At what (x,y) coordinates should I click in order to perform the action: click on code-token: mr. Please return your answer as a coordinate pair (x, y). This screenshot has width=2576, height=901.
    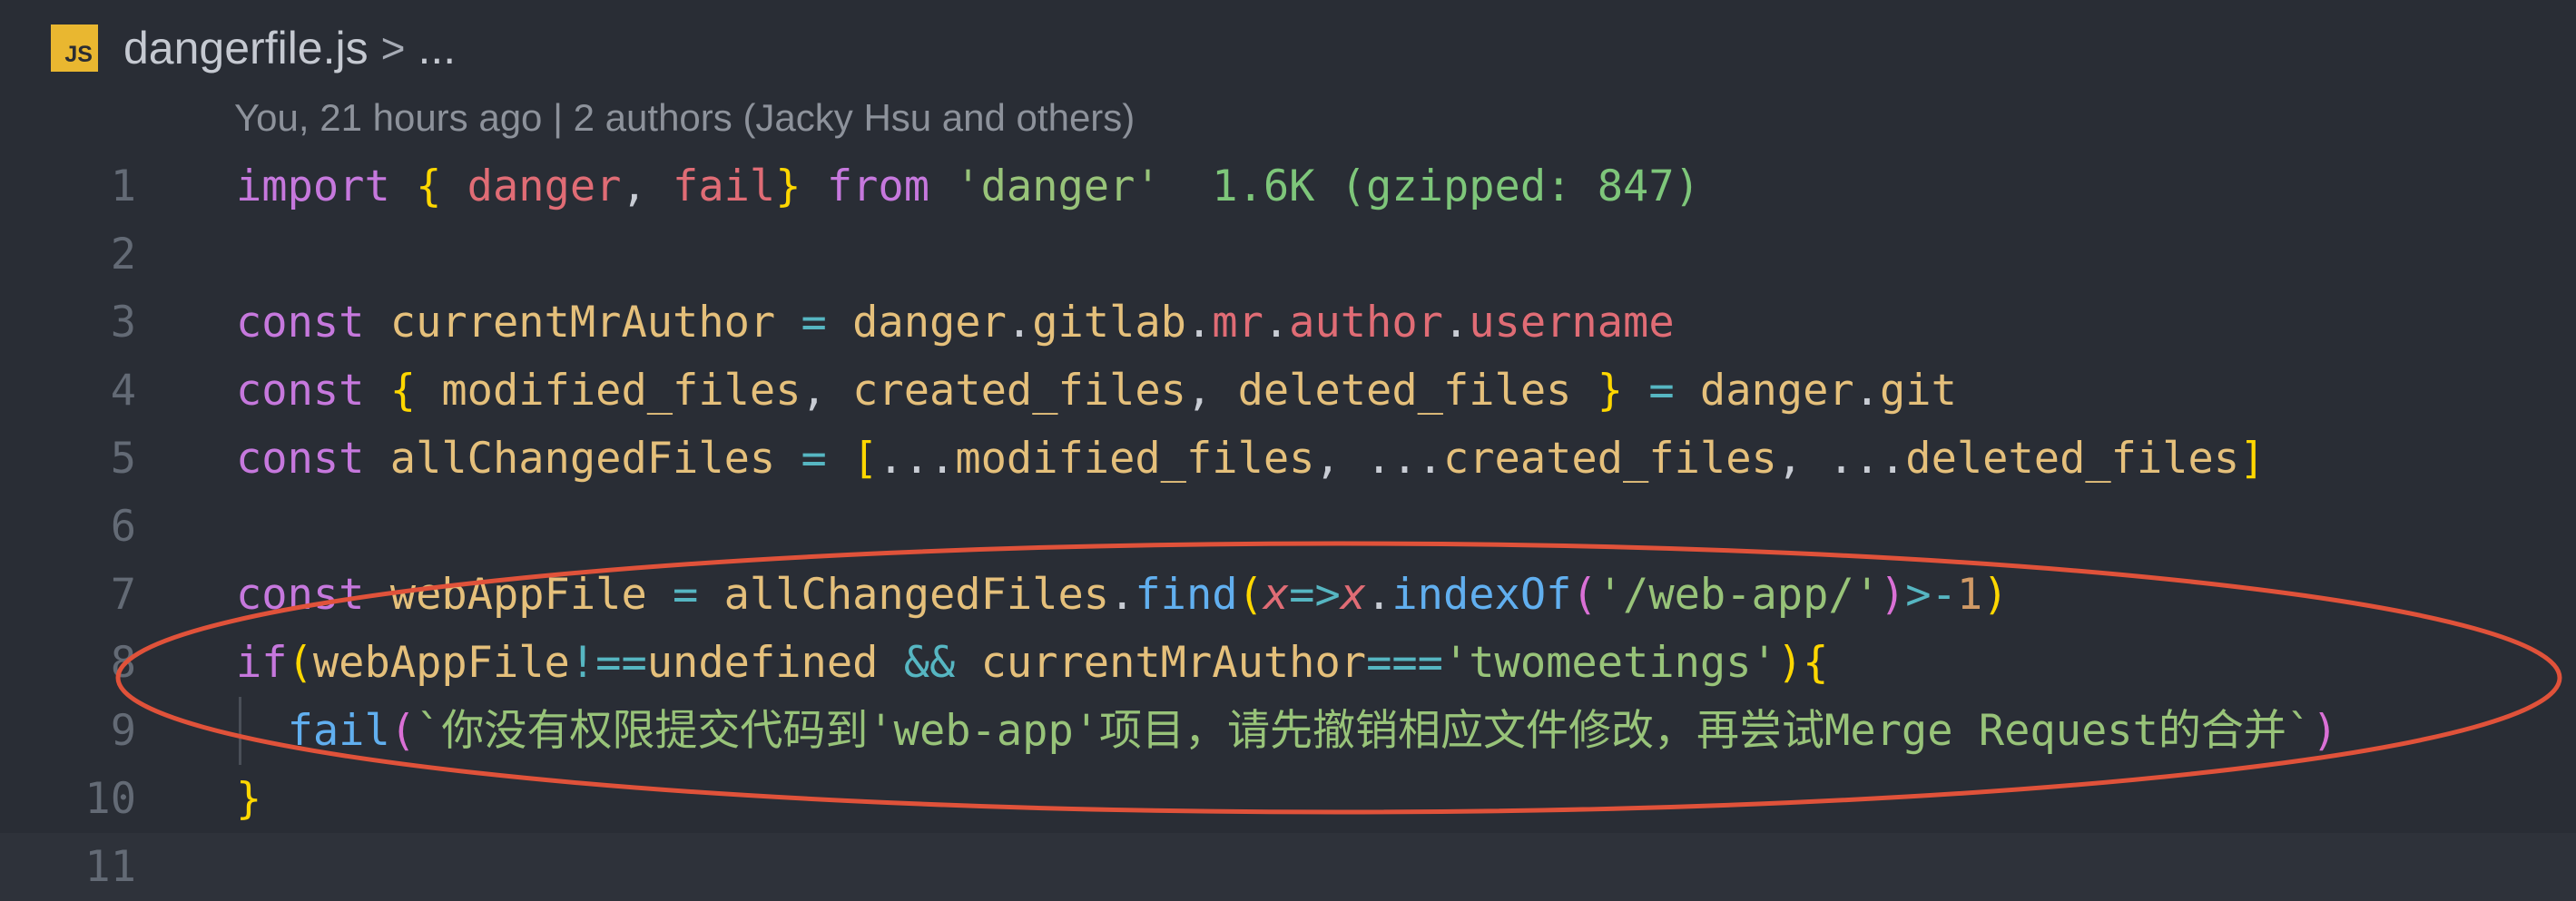
    Looking at the image, I should click on (1237, 323).